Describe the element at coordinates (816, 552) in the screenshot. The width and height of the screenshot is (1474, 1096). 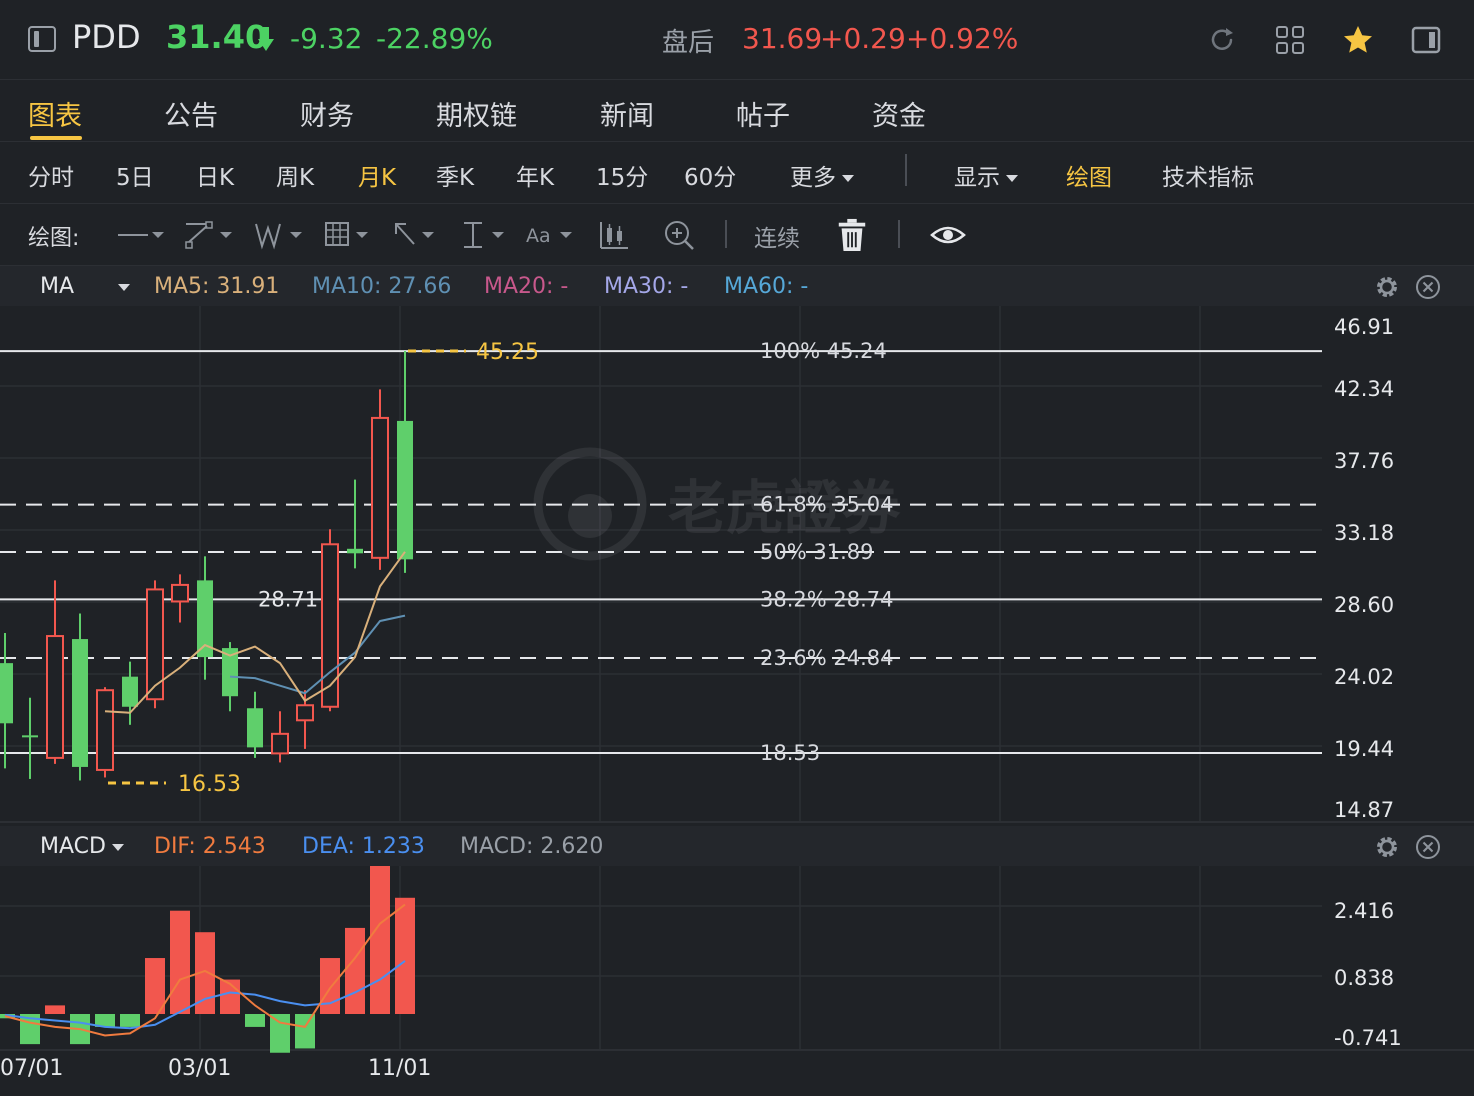
I see `fib-level-label: 50% 31.89` at that location.